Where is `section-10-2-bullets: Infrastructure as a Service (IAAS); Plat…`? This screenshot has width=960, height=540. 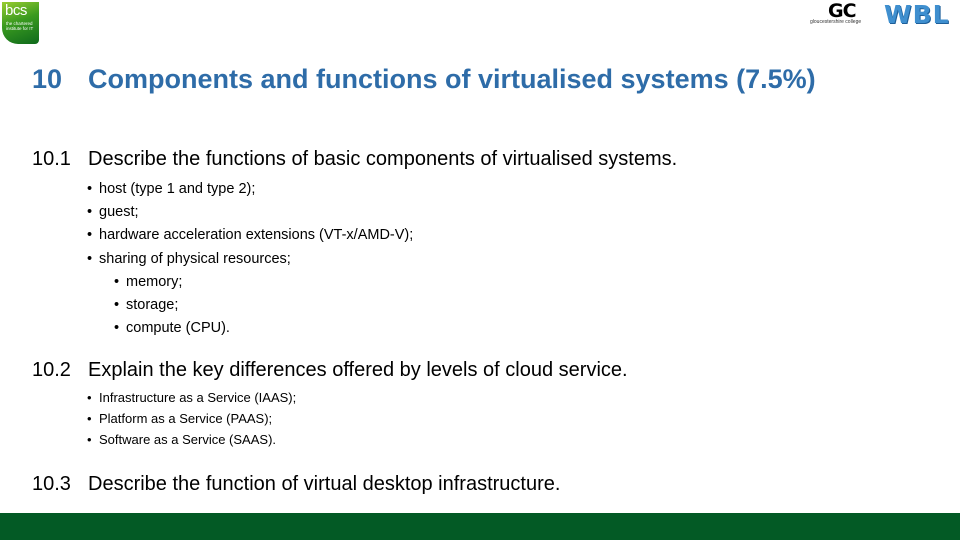
section-10-2-bullets: Infrastructure as a Service (IAAS); Plat… is located at coordinates (191, 418).